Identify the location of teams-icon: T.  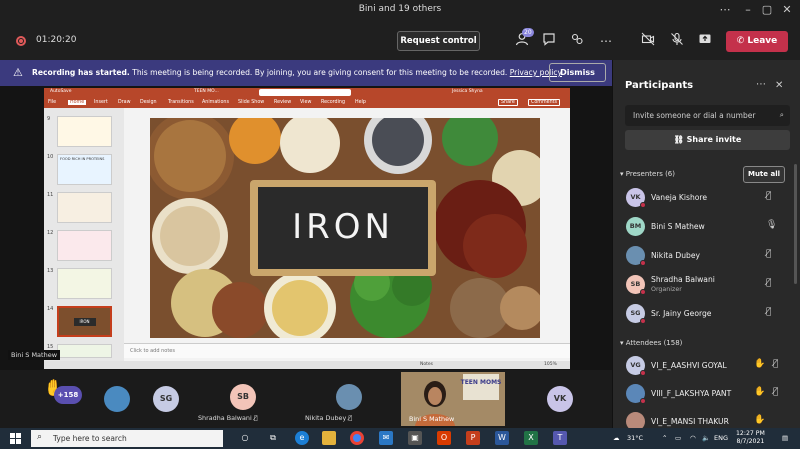
(560, 438).